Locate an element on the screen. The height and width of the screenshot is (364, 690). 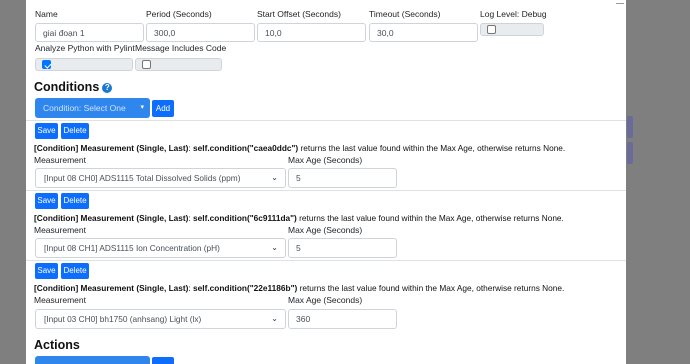
pylint-label: Analyze Python with Pylint is located at coordinates (85, 48).